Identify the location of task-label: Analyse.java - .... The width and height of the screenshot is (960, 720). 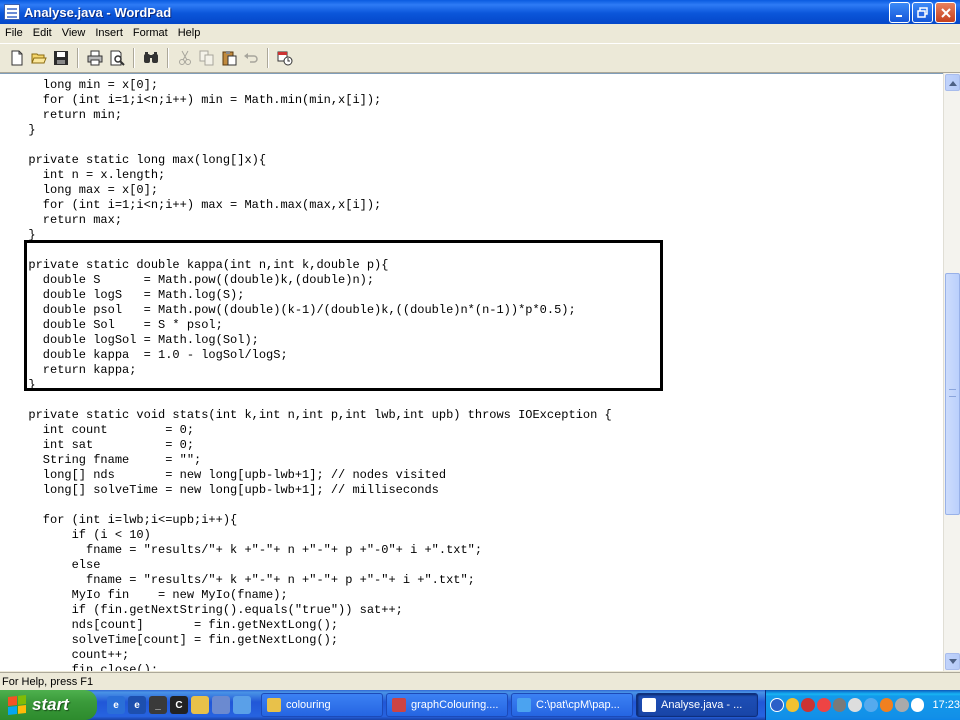
(702, 705).